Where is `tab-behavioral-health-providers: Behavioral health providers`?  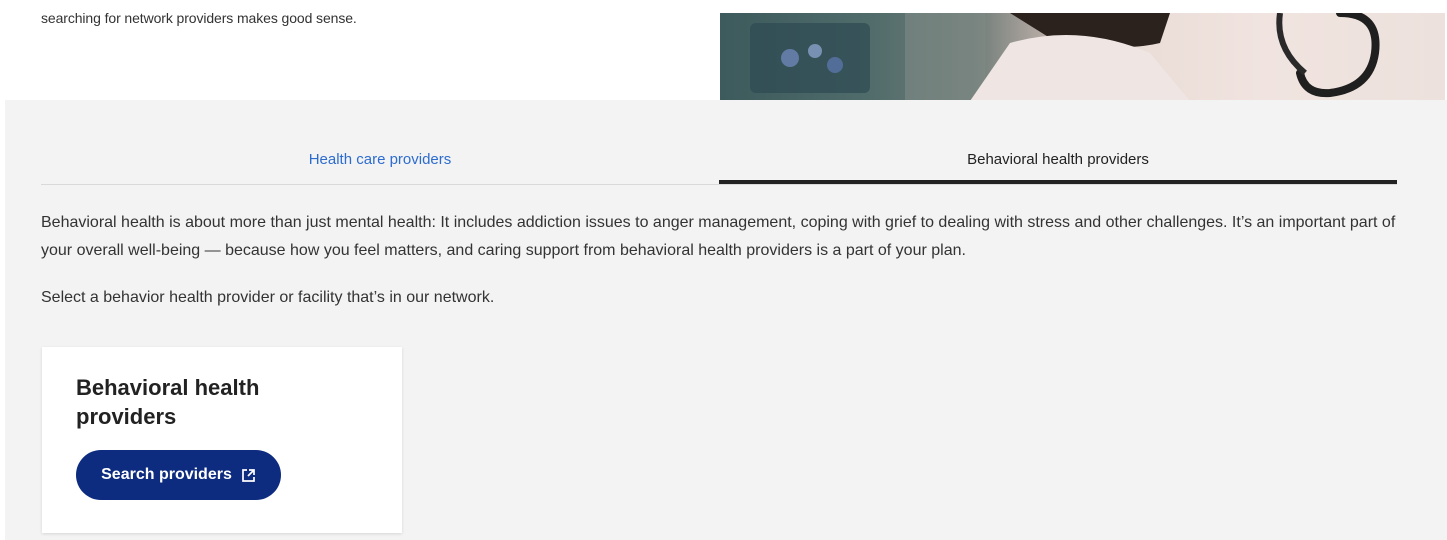
tab-behavioral-health-providers: Behavioral health providers is located at coordinates (1058, 161).